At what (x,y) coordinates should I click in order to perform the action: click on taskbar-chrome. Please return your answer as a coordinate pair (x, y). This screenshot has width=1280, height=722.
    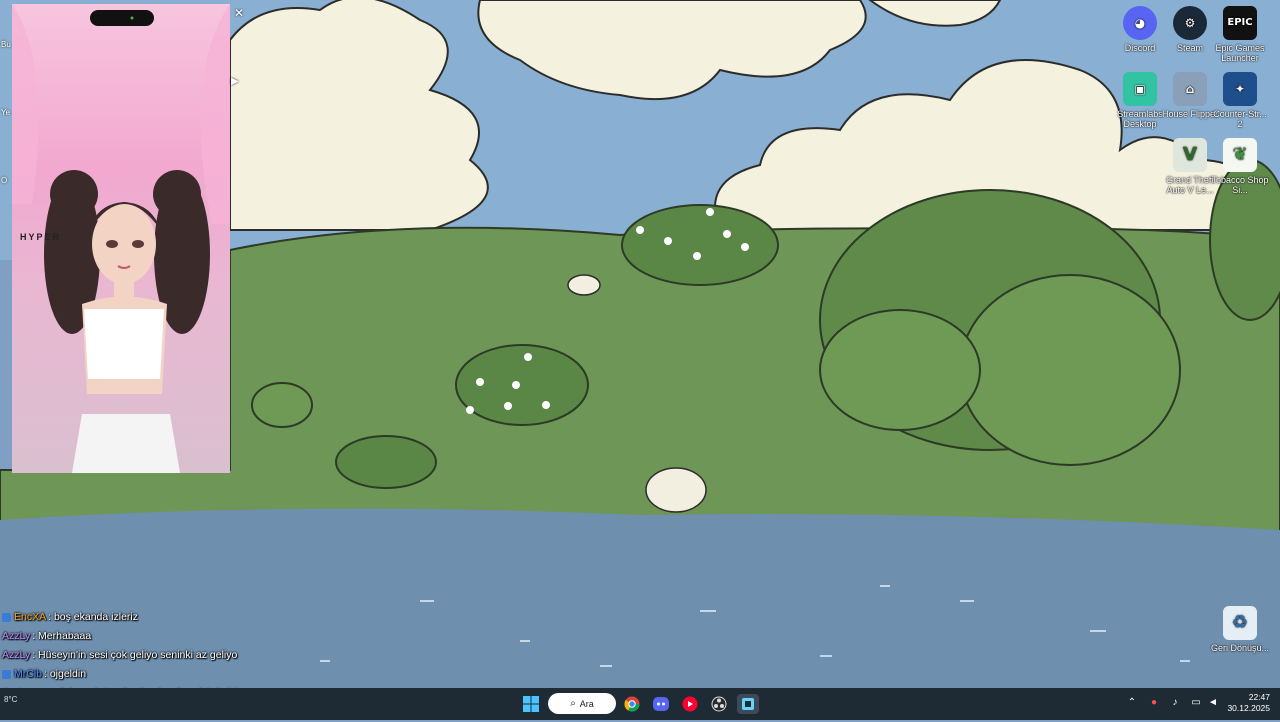
    Looking at the image, I should click on (632, 704).